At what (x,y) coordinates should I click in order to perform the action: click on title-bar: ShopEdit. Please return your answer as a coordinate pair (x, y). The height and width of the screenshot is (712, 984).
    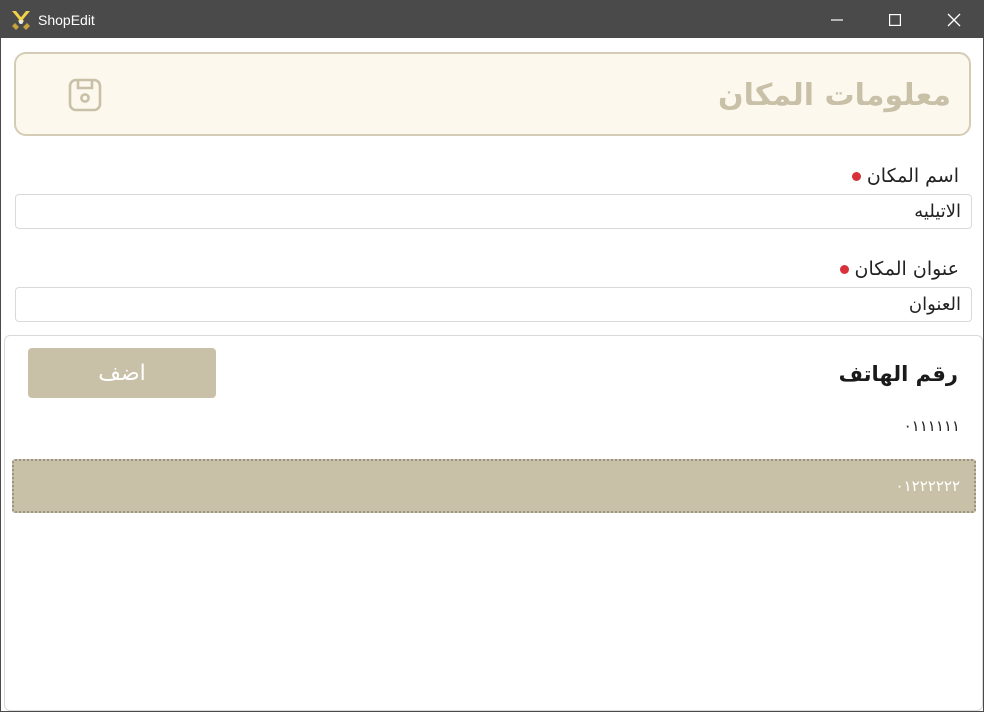
    Looking at the image, I should click on (492, 19).